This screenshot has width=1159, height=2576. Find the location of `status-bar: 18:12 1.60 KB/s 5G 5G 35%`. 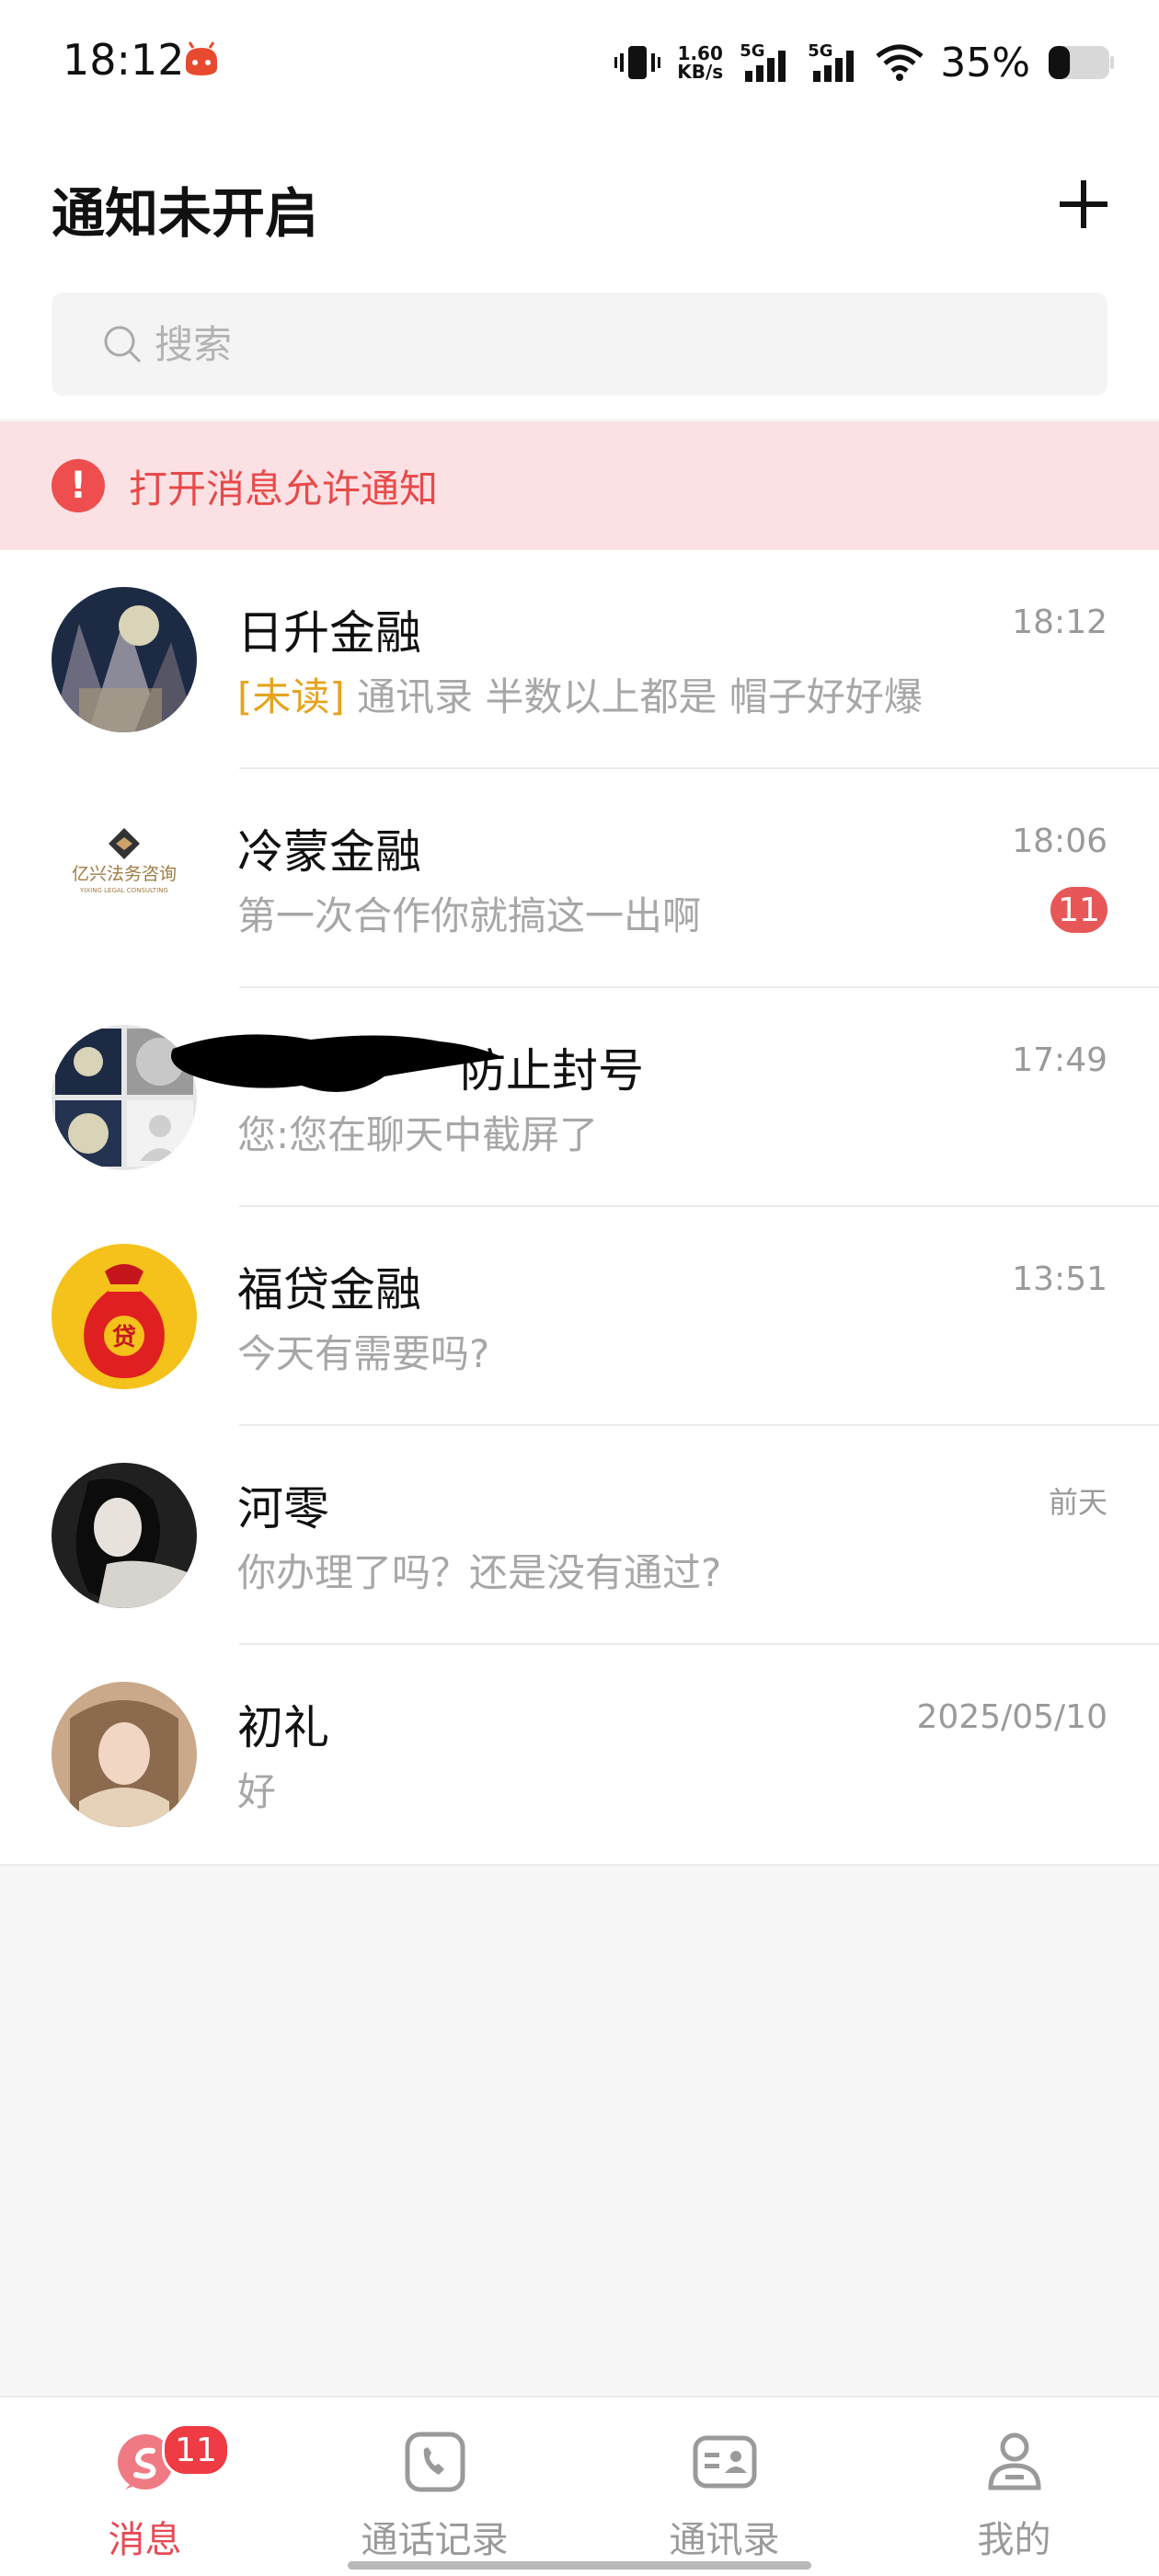

status-bar: 18:12 1.60 KB/s 5G 5G 35% is located at coordinates (579, 60).